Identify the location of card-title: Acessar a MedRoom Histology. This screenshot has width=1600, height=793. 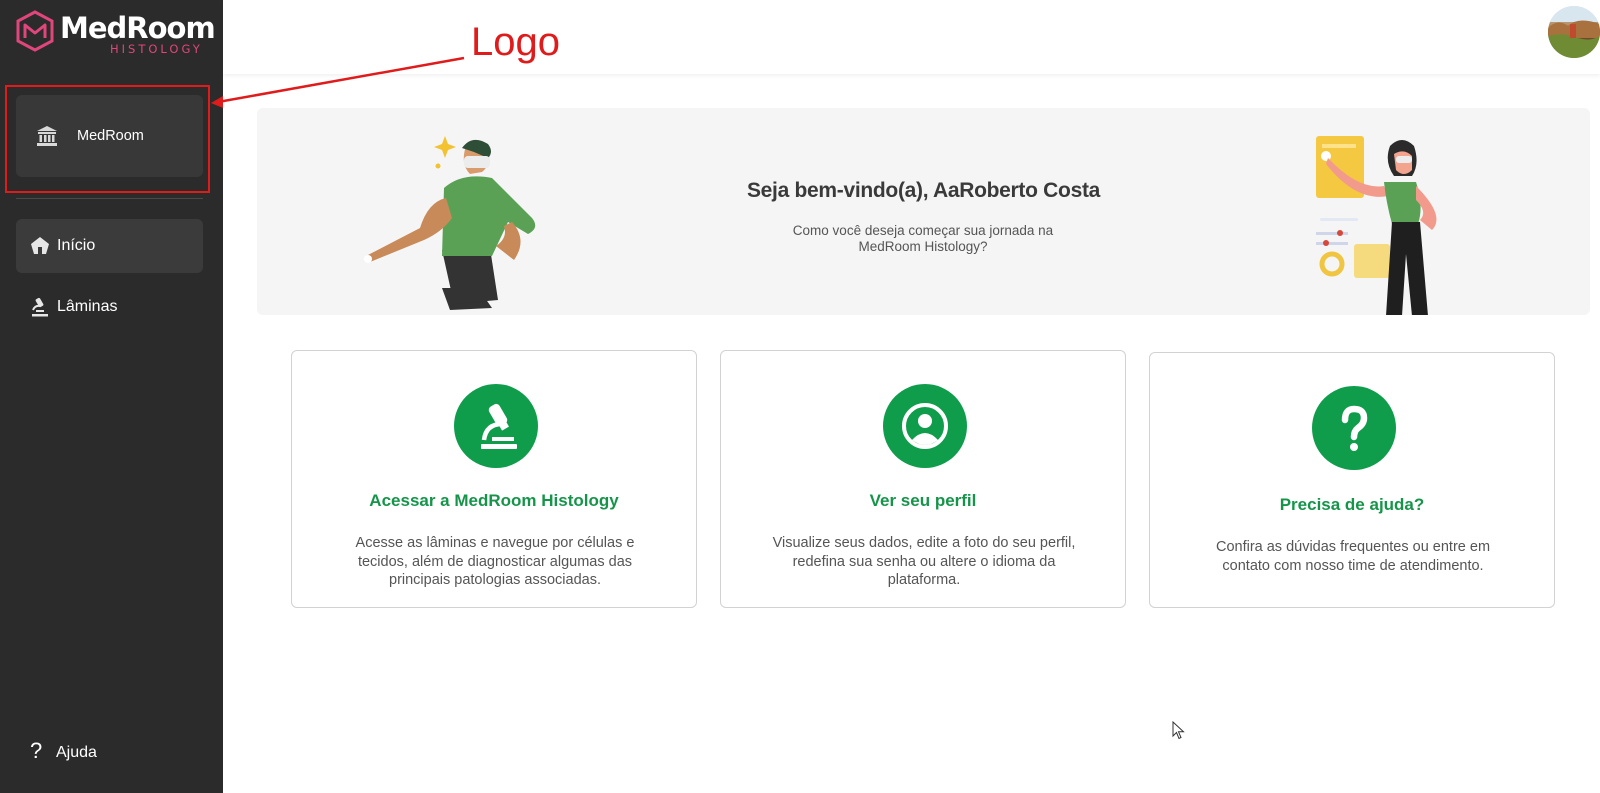
(494, 500).